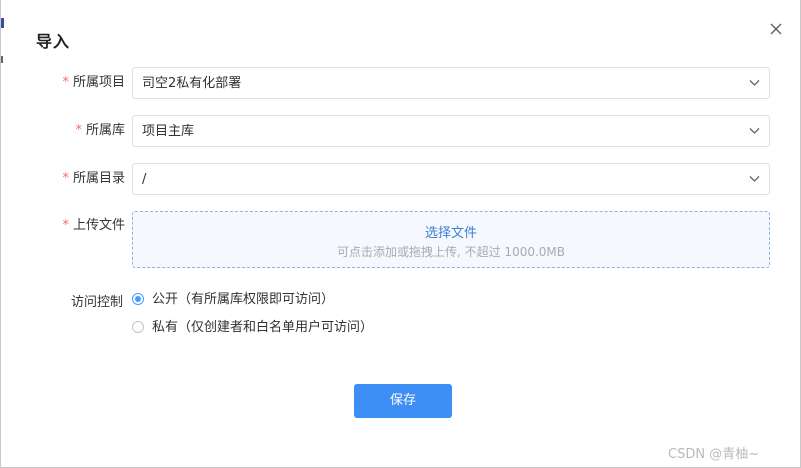  Describe the element at coordinates (451, 83) in the screenshot. I see `project-select: 司空2私有化部署` at that location.